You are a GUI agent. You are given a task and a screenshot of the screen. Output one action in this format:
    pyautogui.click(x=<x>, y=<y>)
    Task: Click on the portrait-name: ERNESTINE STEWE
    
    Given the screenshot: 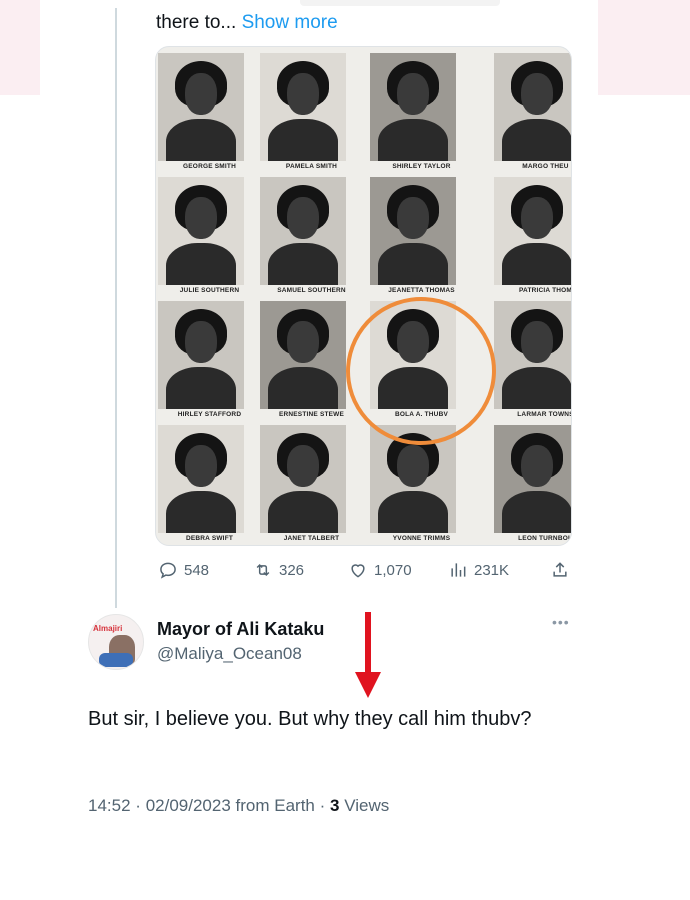 What is the action you would take?
    pyautogui.click(x=311, y=414)
    